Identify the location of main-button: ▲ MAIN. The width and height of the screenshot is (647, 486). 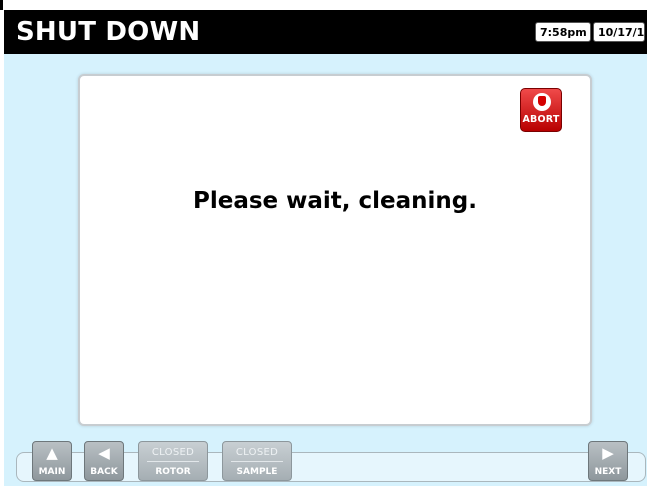
(52, 461).